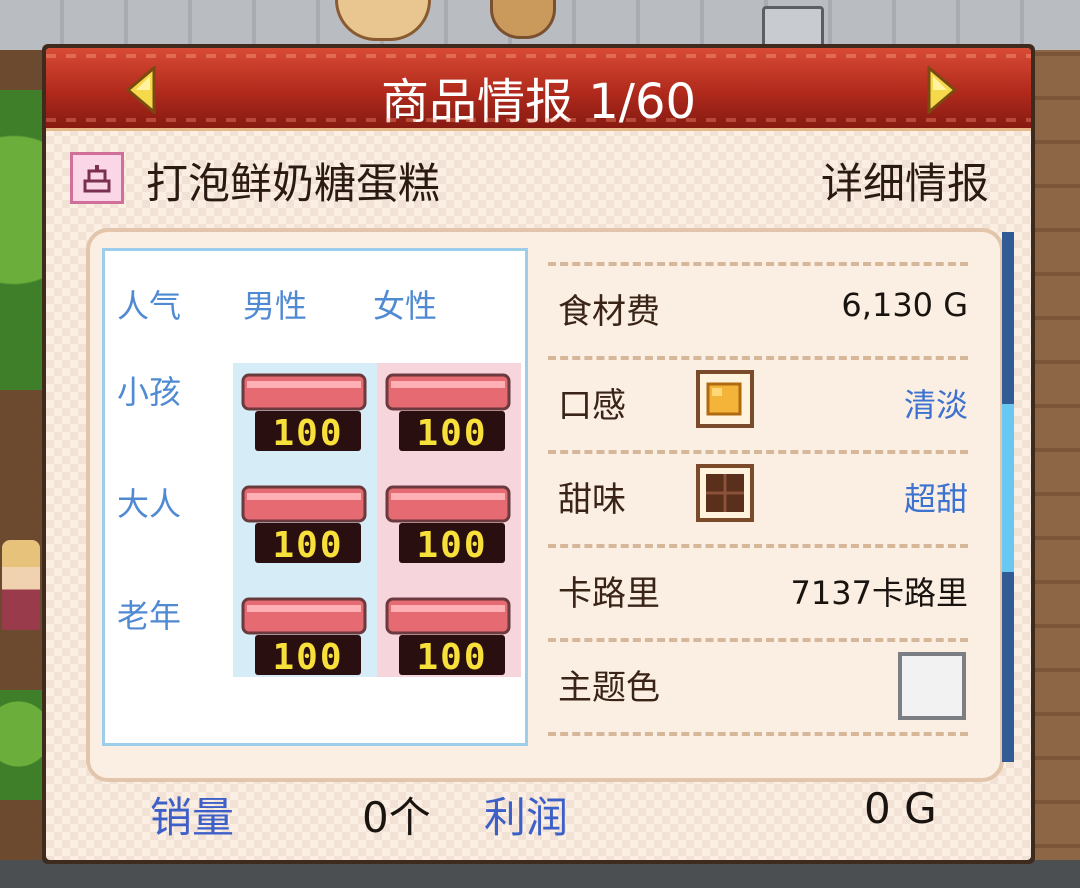  Describe the element at coordinates (149, 504) in the screenshot. I see `row-label-adult: 大人` at that location.